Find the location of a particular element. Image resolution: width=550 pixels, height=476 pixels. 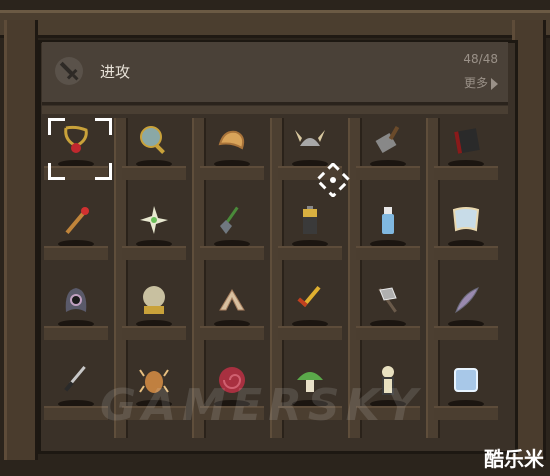

item-count: 48/48 is located at coordinates (480, 59).